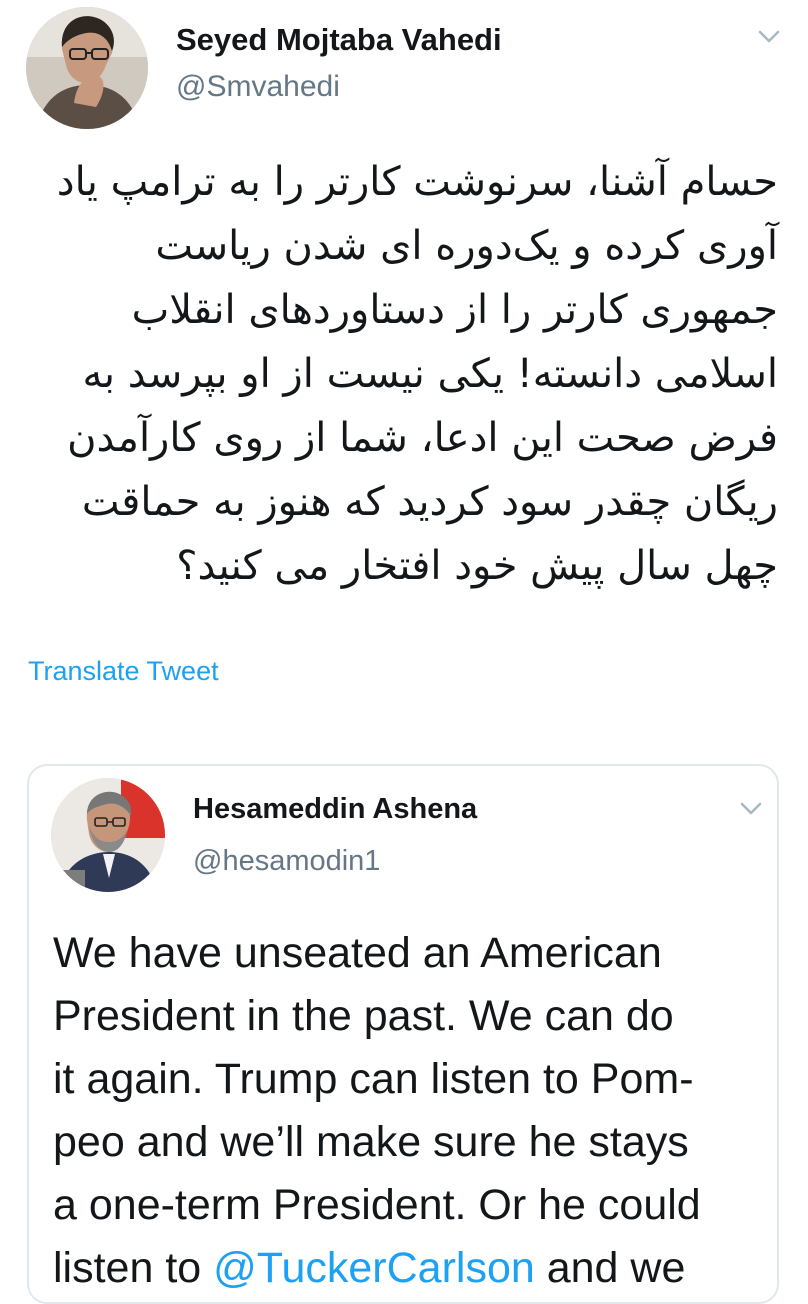 This screenshot has height=1304, width=808. What do you see at coordinates (339, 40) in the screenshot?
I see `author-name: Seyed Mojtaba Vahedi` at bounding box center [339, 40].